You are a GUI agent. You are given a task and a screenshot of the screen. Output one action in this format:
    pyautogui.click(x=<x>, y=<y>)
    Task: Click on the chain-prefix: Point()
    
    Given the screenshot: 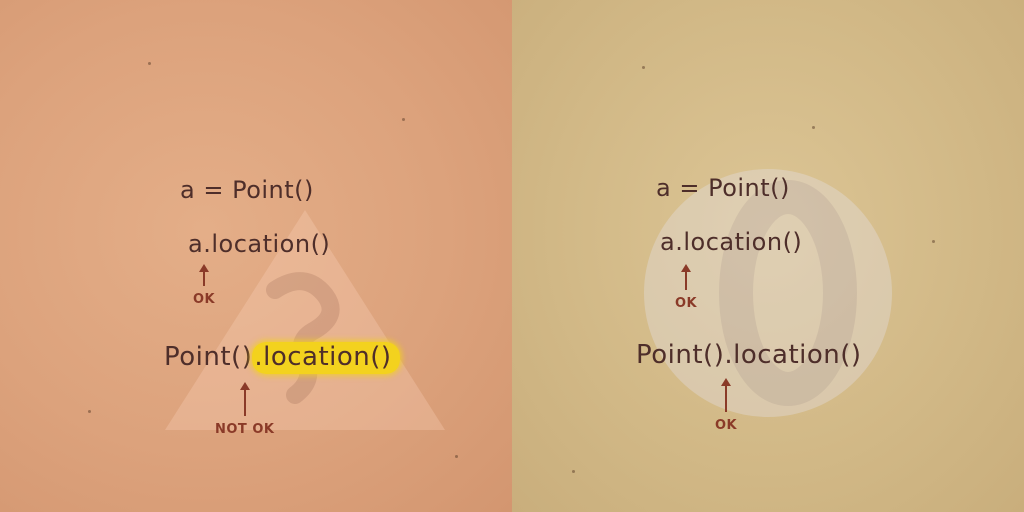 What is the action you would take?
    pyautogui.click(x=208, y=357)
    